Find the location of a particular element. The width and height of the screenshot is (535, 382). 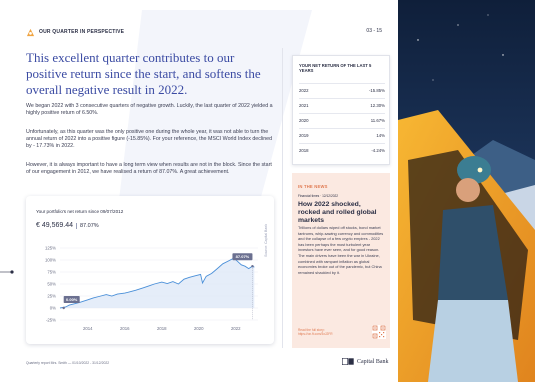

portfolio-value: € 49,569.44 87.07% is located at coordinates (67, 225).